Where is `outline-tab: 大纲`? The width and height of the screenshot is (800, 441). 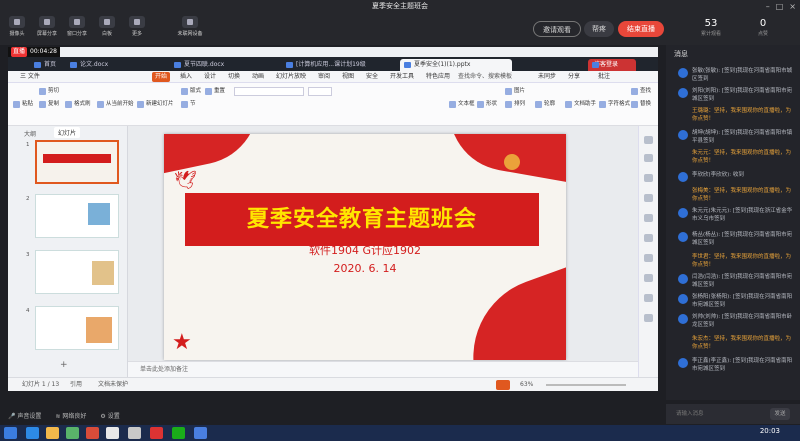 outline-tab: 大纲 is located at coordinates (30, 133).